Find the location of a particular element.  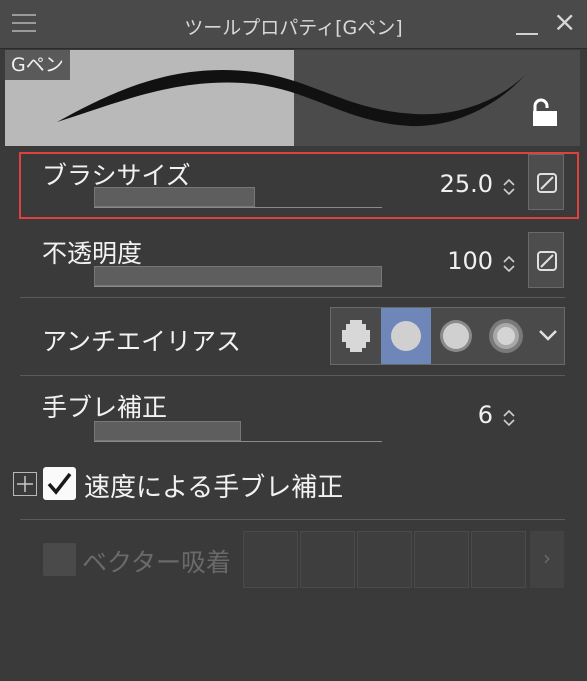

antialiasing-selector is located at coordinates (447, 336).